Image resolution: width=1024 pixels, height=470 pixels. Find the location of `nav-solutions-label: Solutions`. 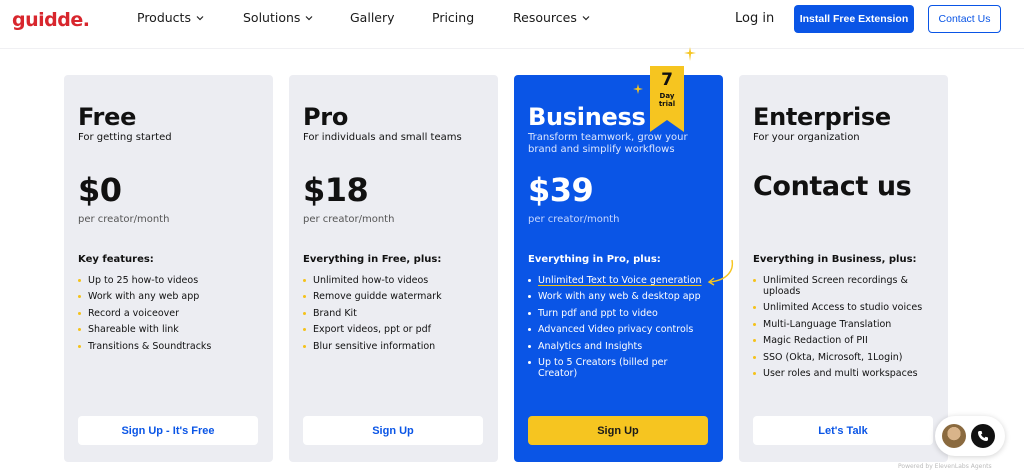

nav-solutions-label: Solutions is located at coordinates (272, 17).